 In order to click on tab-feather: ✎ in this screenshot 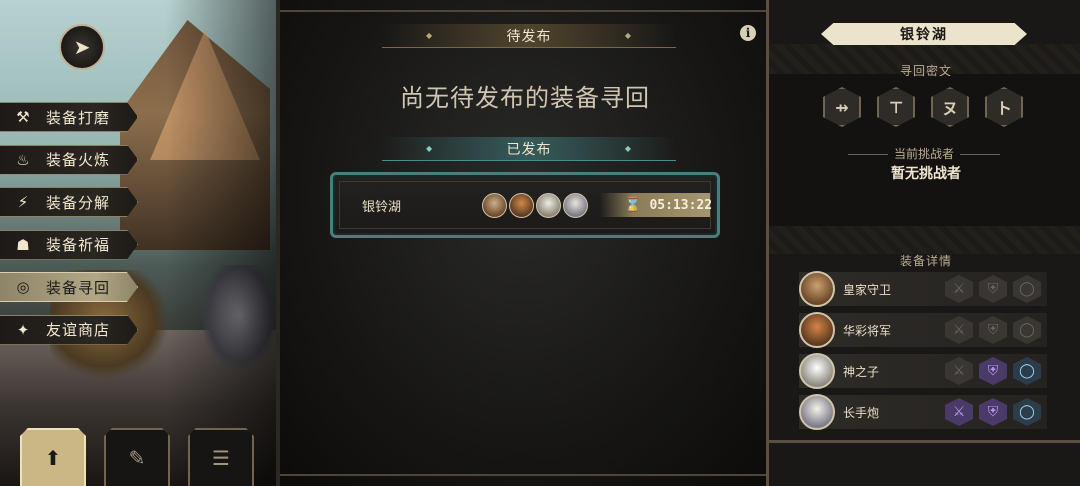, I will do `click(137, 457)`.